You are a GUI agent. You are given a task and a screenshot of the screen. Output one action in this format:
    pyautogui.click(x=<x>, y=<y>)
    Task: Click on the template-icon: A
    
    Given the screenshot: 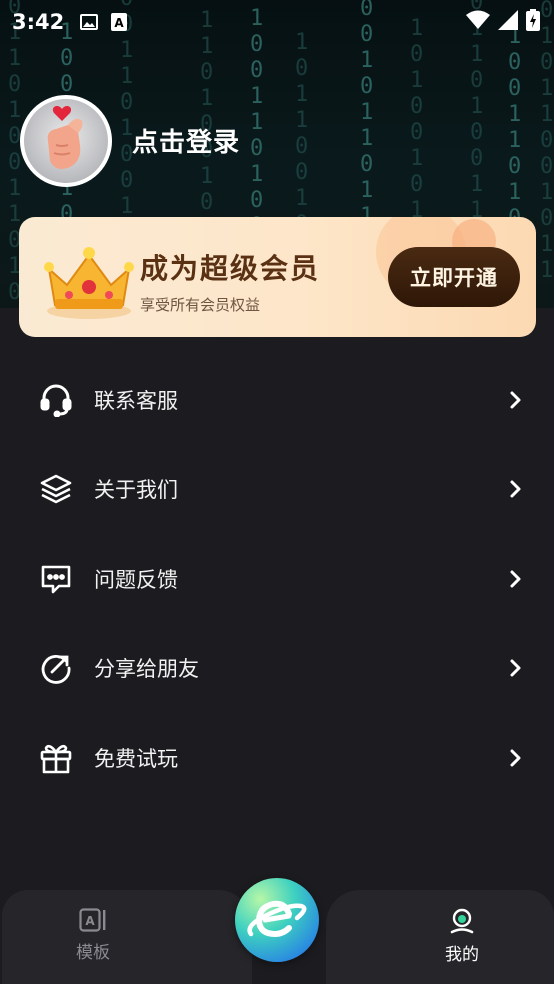 What is the action you would take?
    pyautogui.click(x=92, y=920)
    